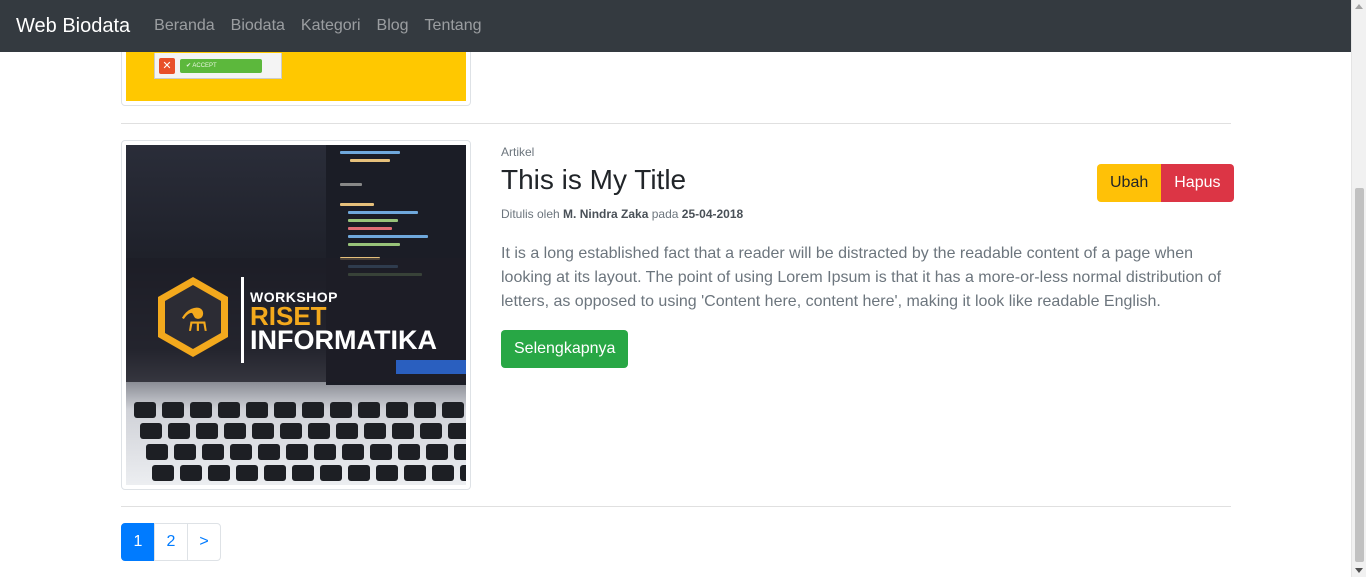  Describe the element at coordinates (594, 179) in the screenshot. I see `post-title: This is My Title` at that location.